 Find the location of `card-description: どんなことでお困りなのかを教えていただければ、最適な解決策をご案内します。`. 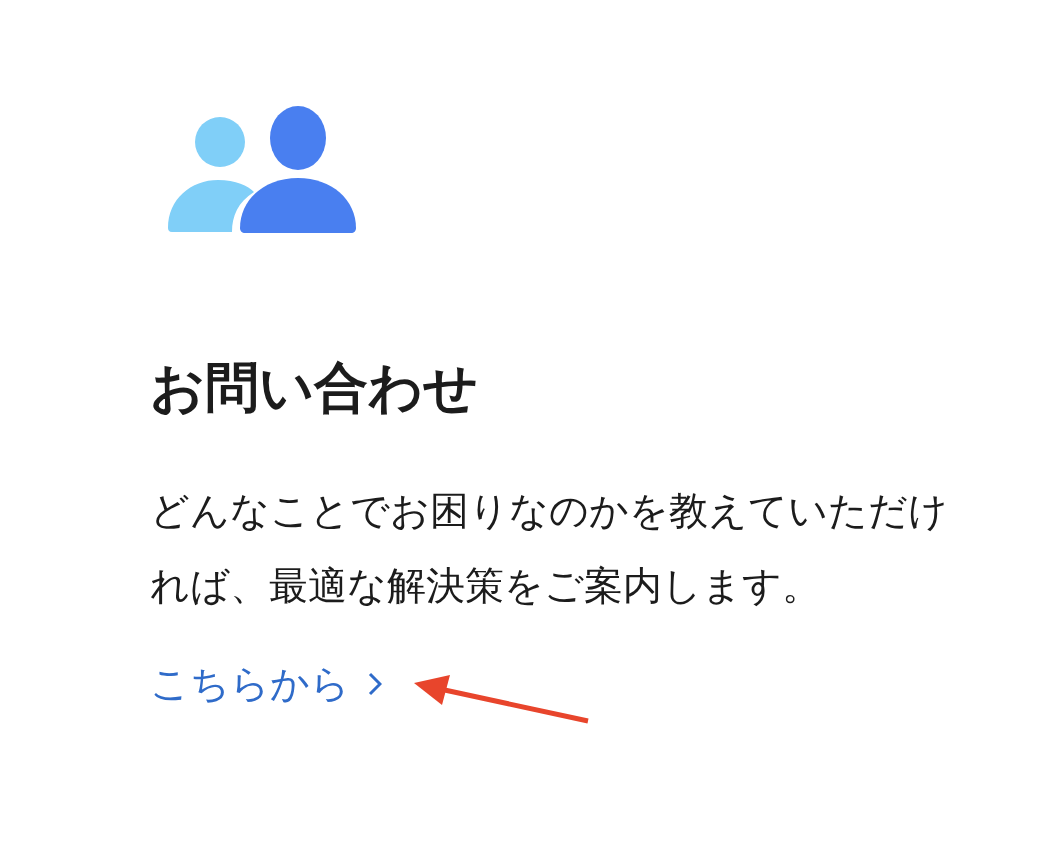

card-description: どんなことでお困りなのかを教えていただければ、最適な解決策をご案内します。 is located at coordinates (549, 548).